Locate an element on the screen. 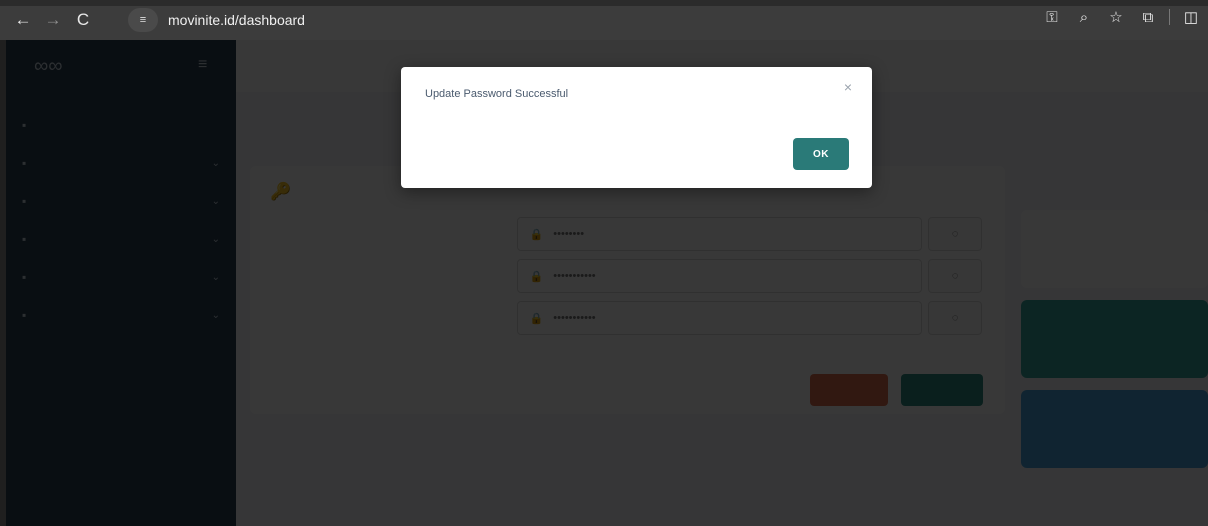  toolbar-separator is located at coordinates (1169, 17).